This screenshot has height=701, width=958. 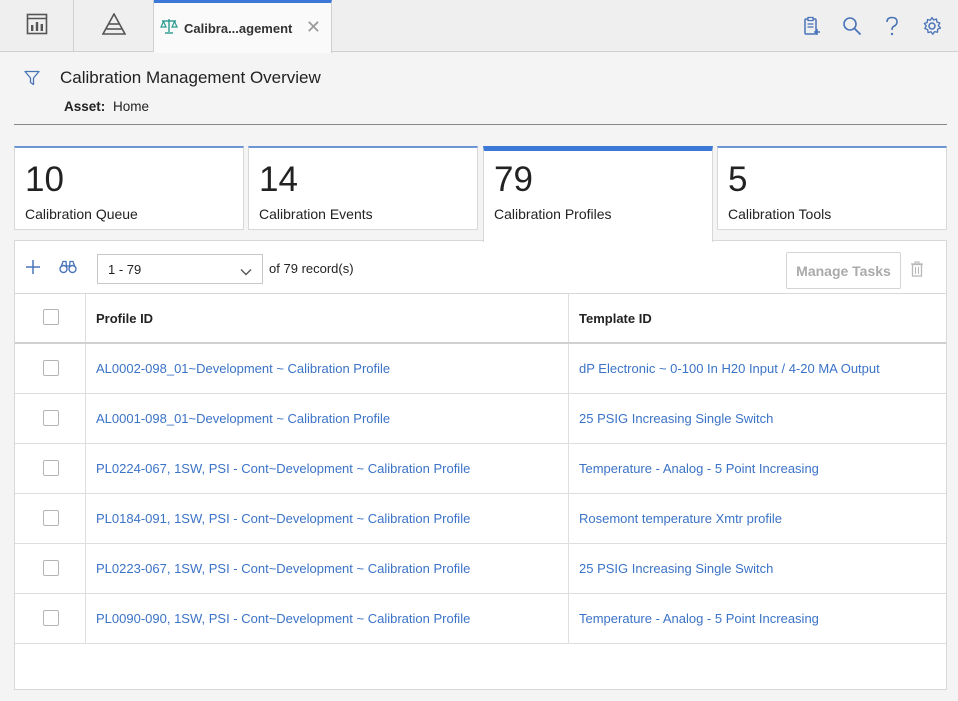 I want to click on tile-calibration-profiles: 79 Calibration Profiles, so click(x=598, y=194).